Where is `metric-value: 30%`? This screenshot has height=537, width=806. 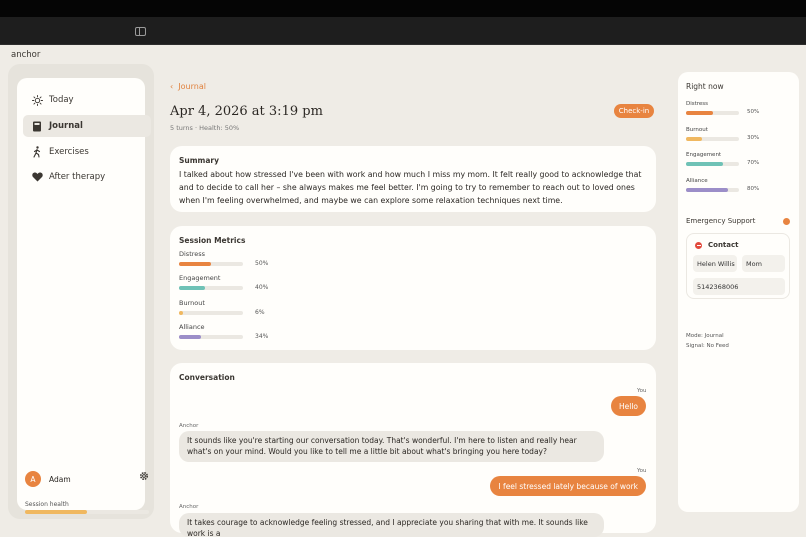 metric-value: 30% is located at coordinates (753, 138).